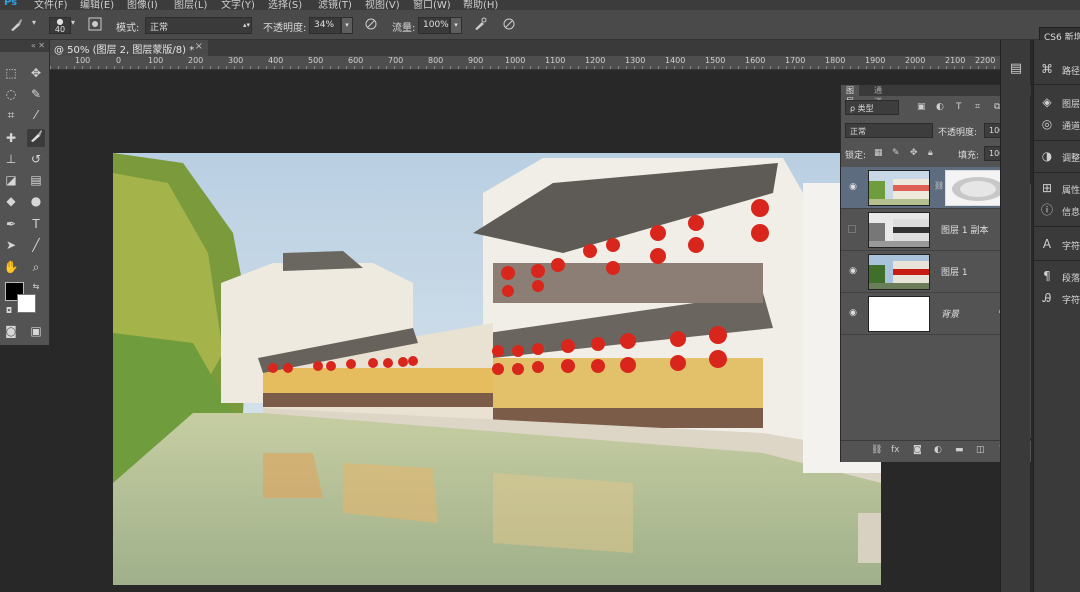 The height and width of the screenshot is (592, 1080). I want to click on menu-layer: 图层(L), so click(190, 5).